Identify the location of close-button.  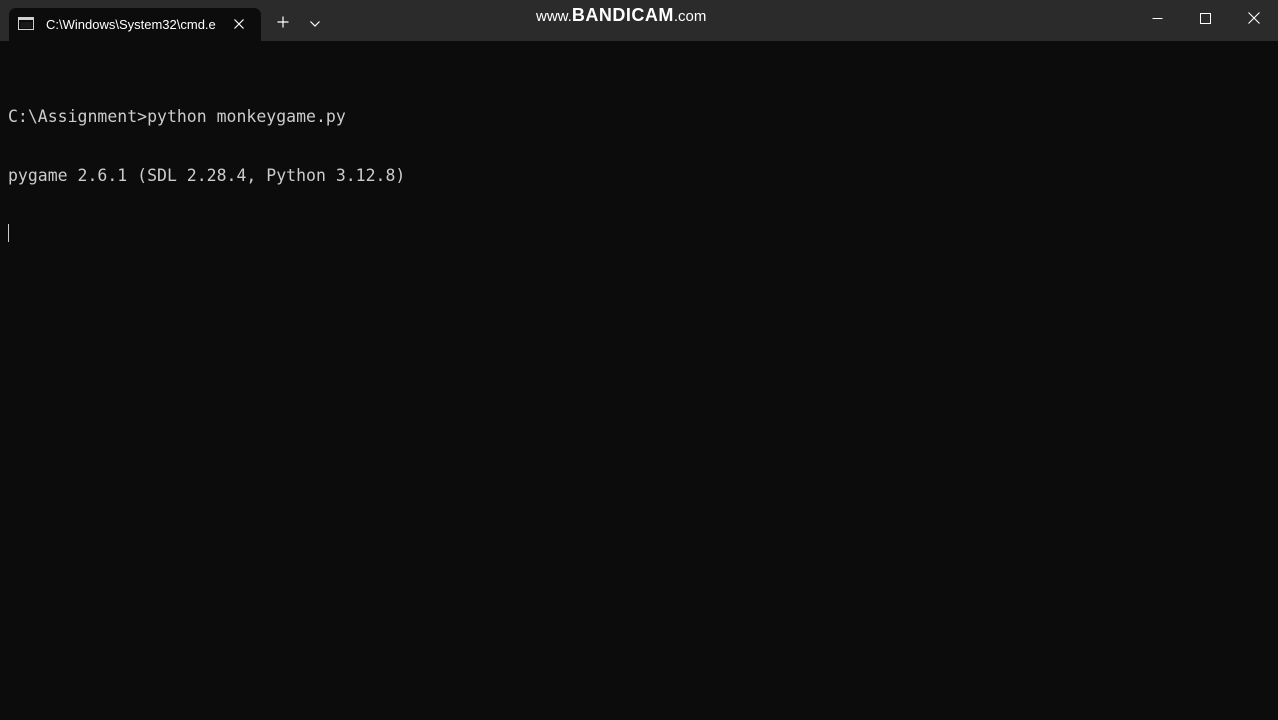
(1254, 20).